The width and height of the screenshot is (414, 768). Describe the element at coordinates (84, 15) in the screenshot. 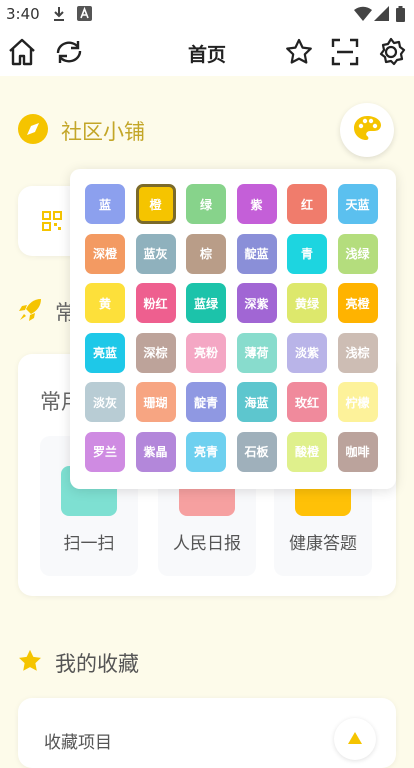

I see `app-a-icon` at that location.